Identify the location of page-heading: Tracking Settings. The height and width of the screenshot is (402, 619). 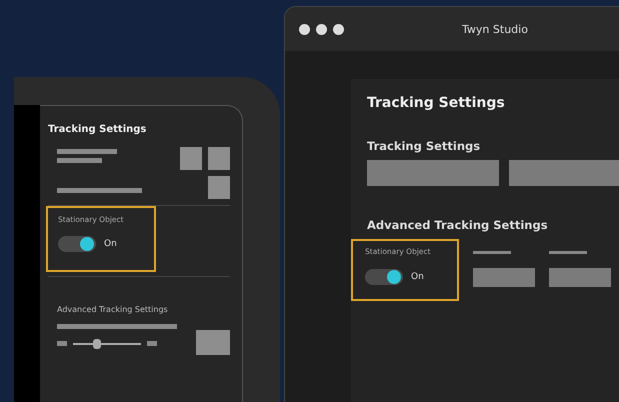
(436, 103).